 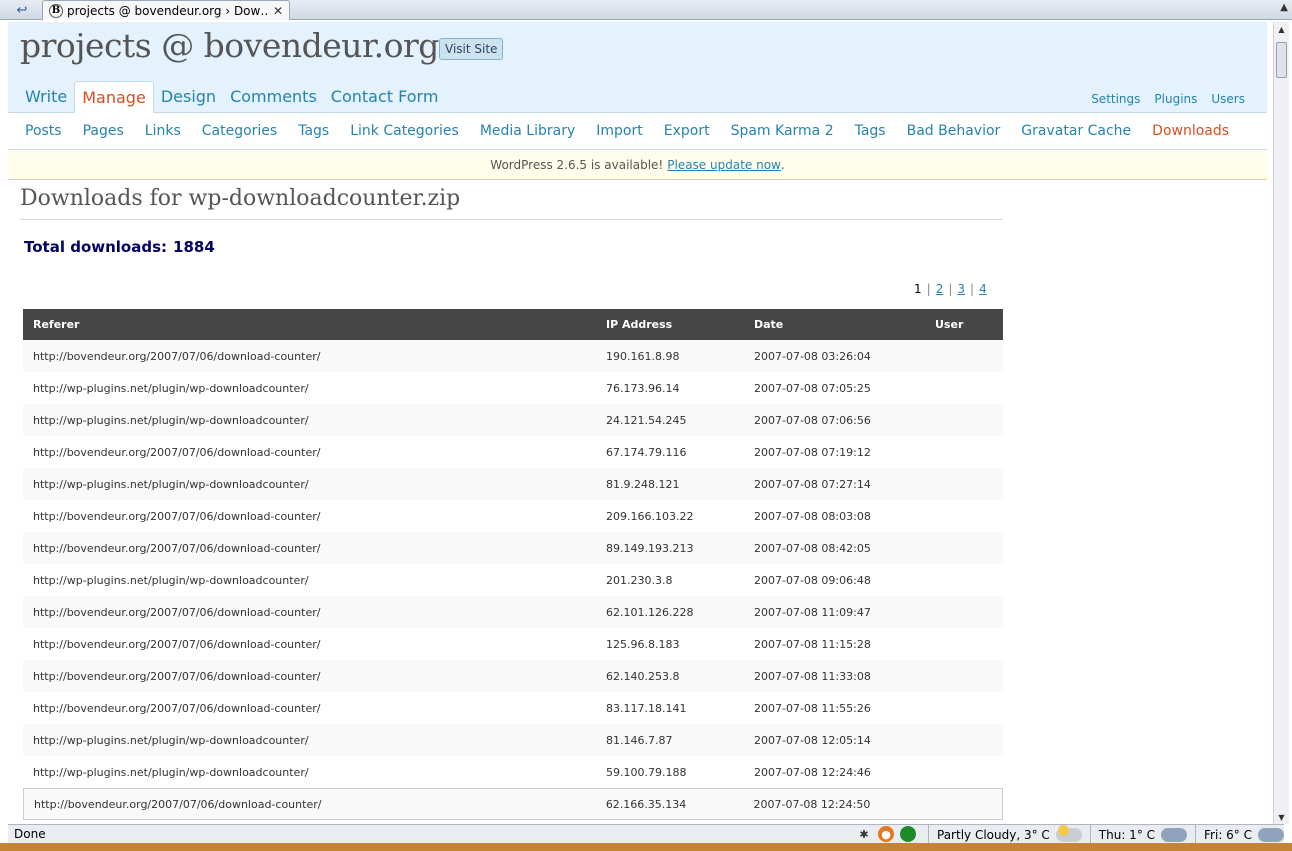 What do you see at coordinates (812, 772) in the screenshot?
I see `date-cell: 2007-07-08 12:24:46` at bounding box center [812, 772].